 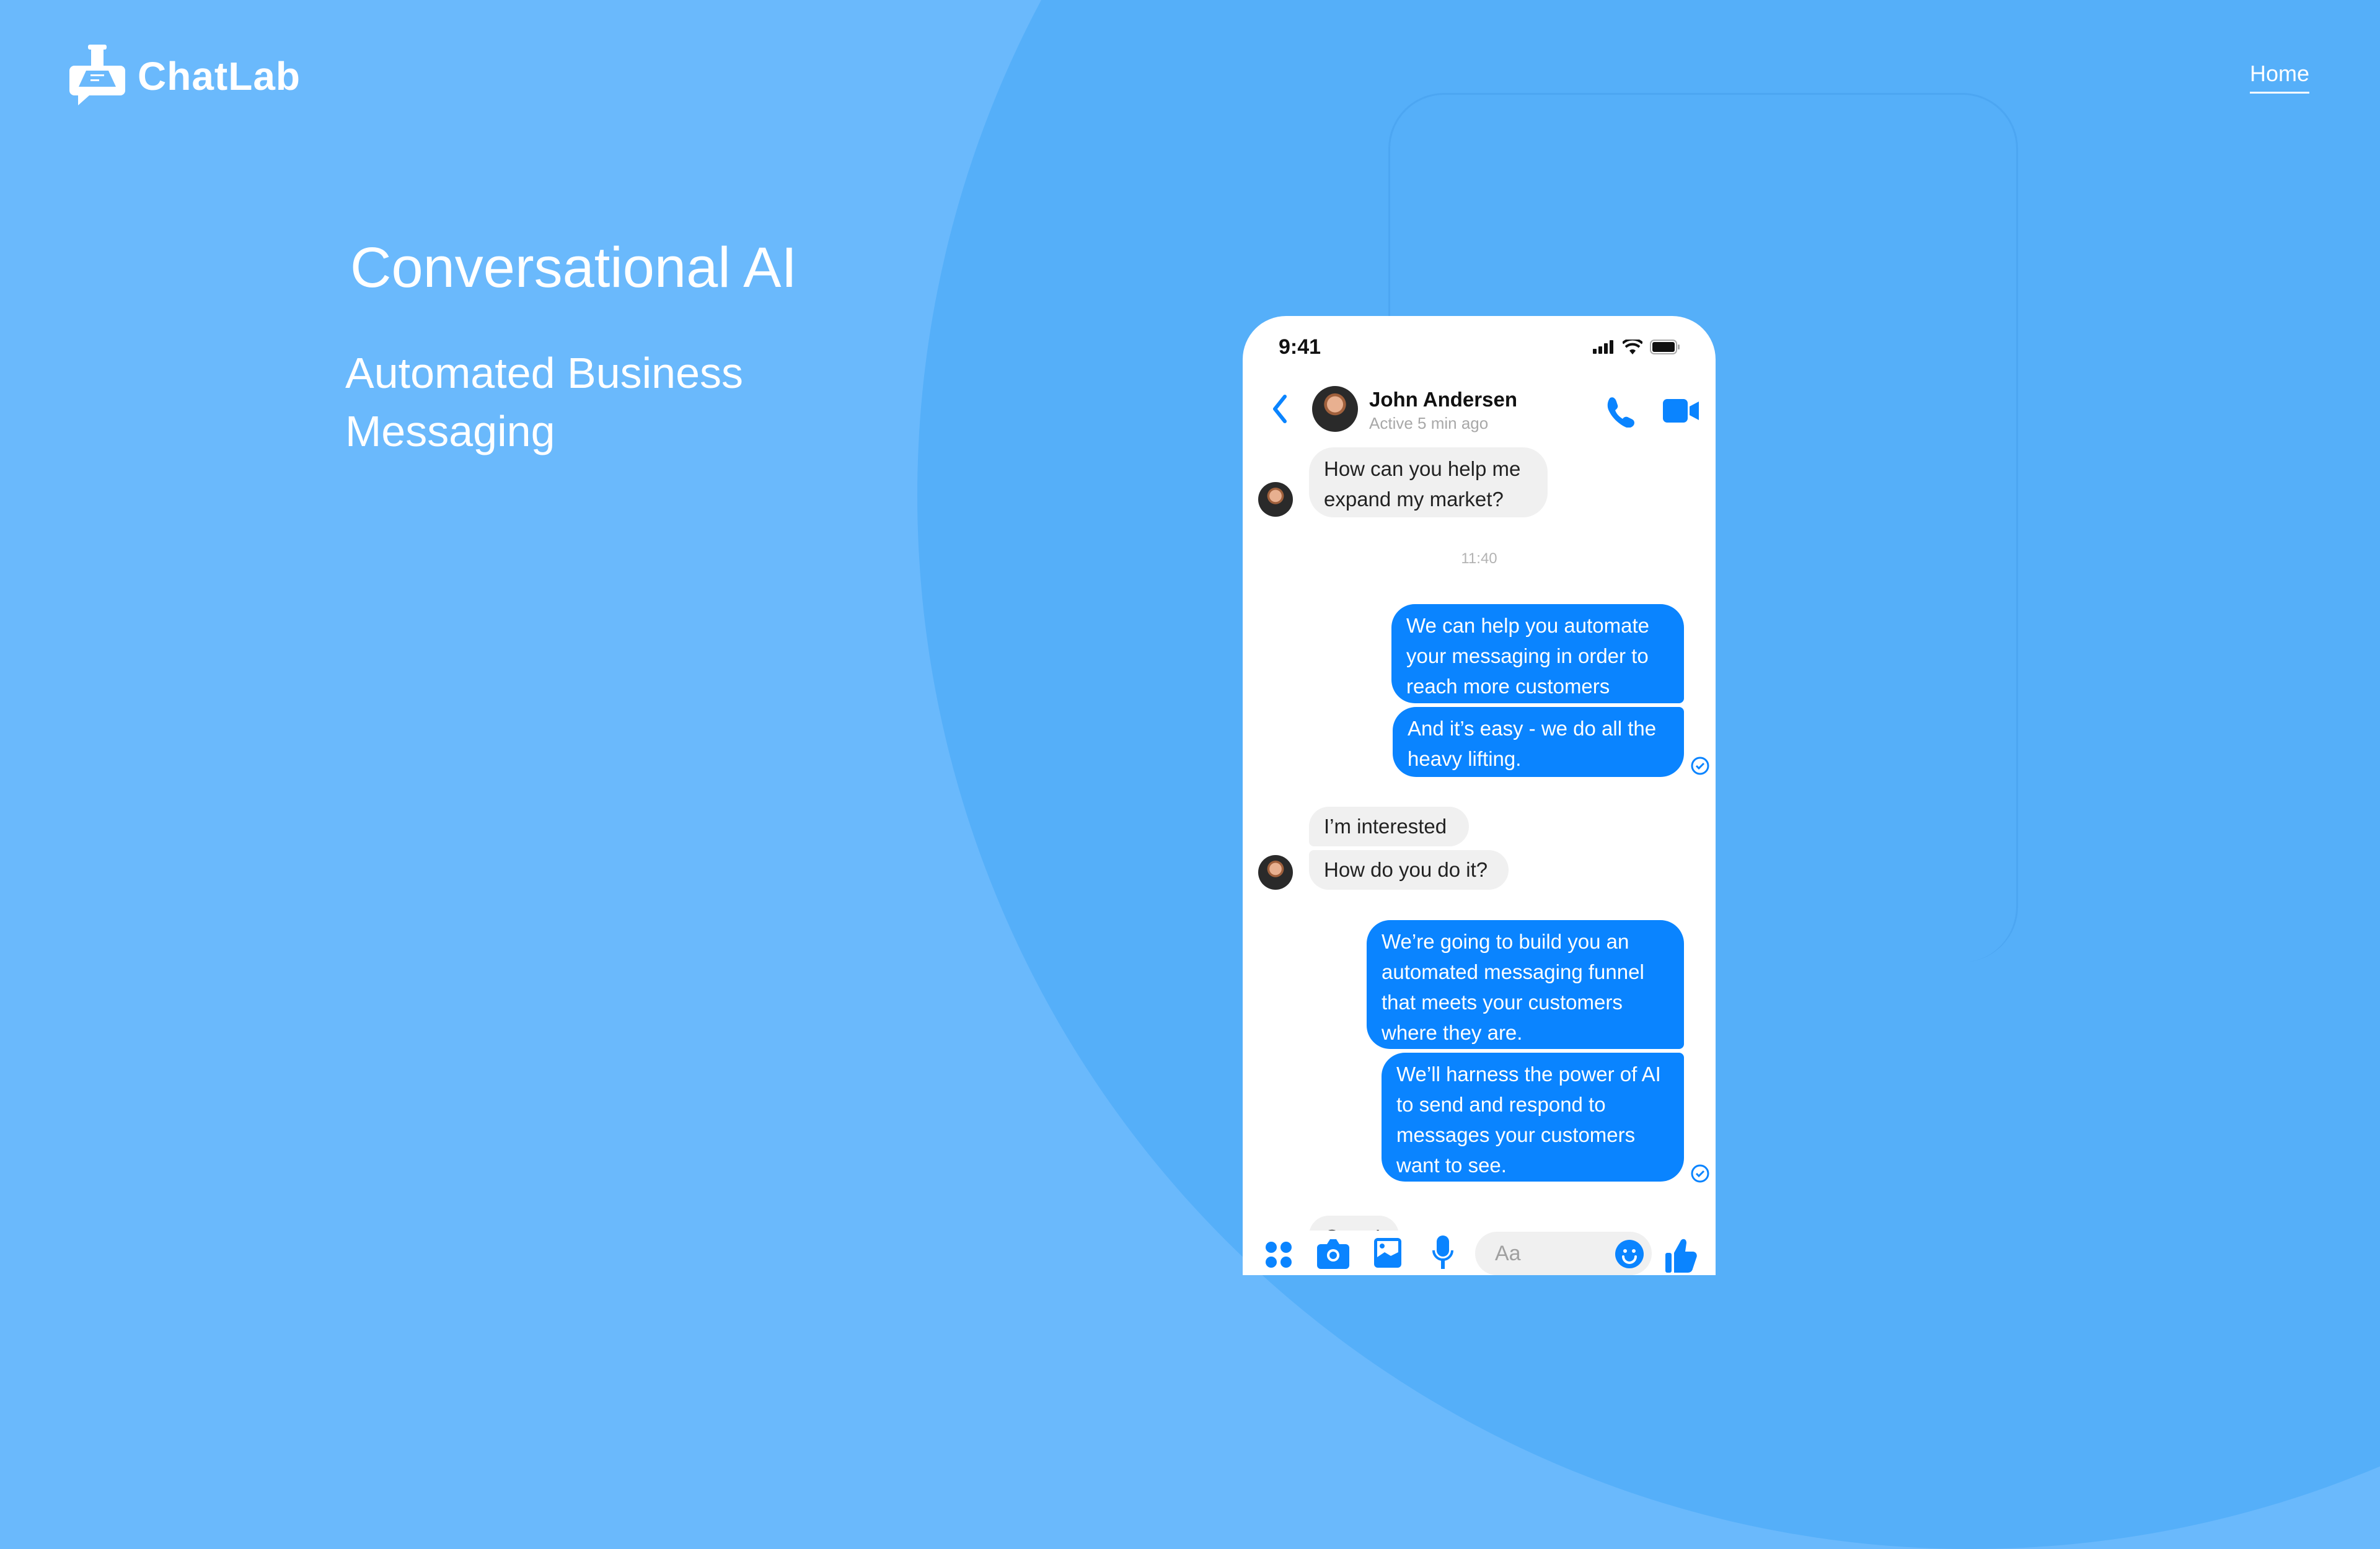 What do you see at coordinates (1629, 1254) in the screenshot?
I see `emoji-icon` at bounding box center [1629, 1254].